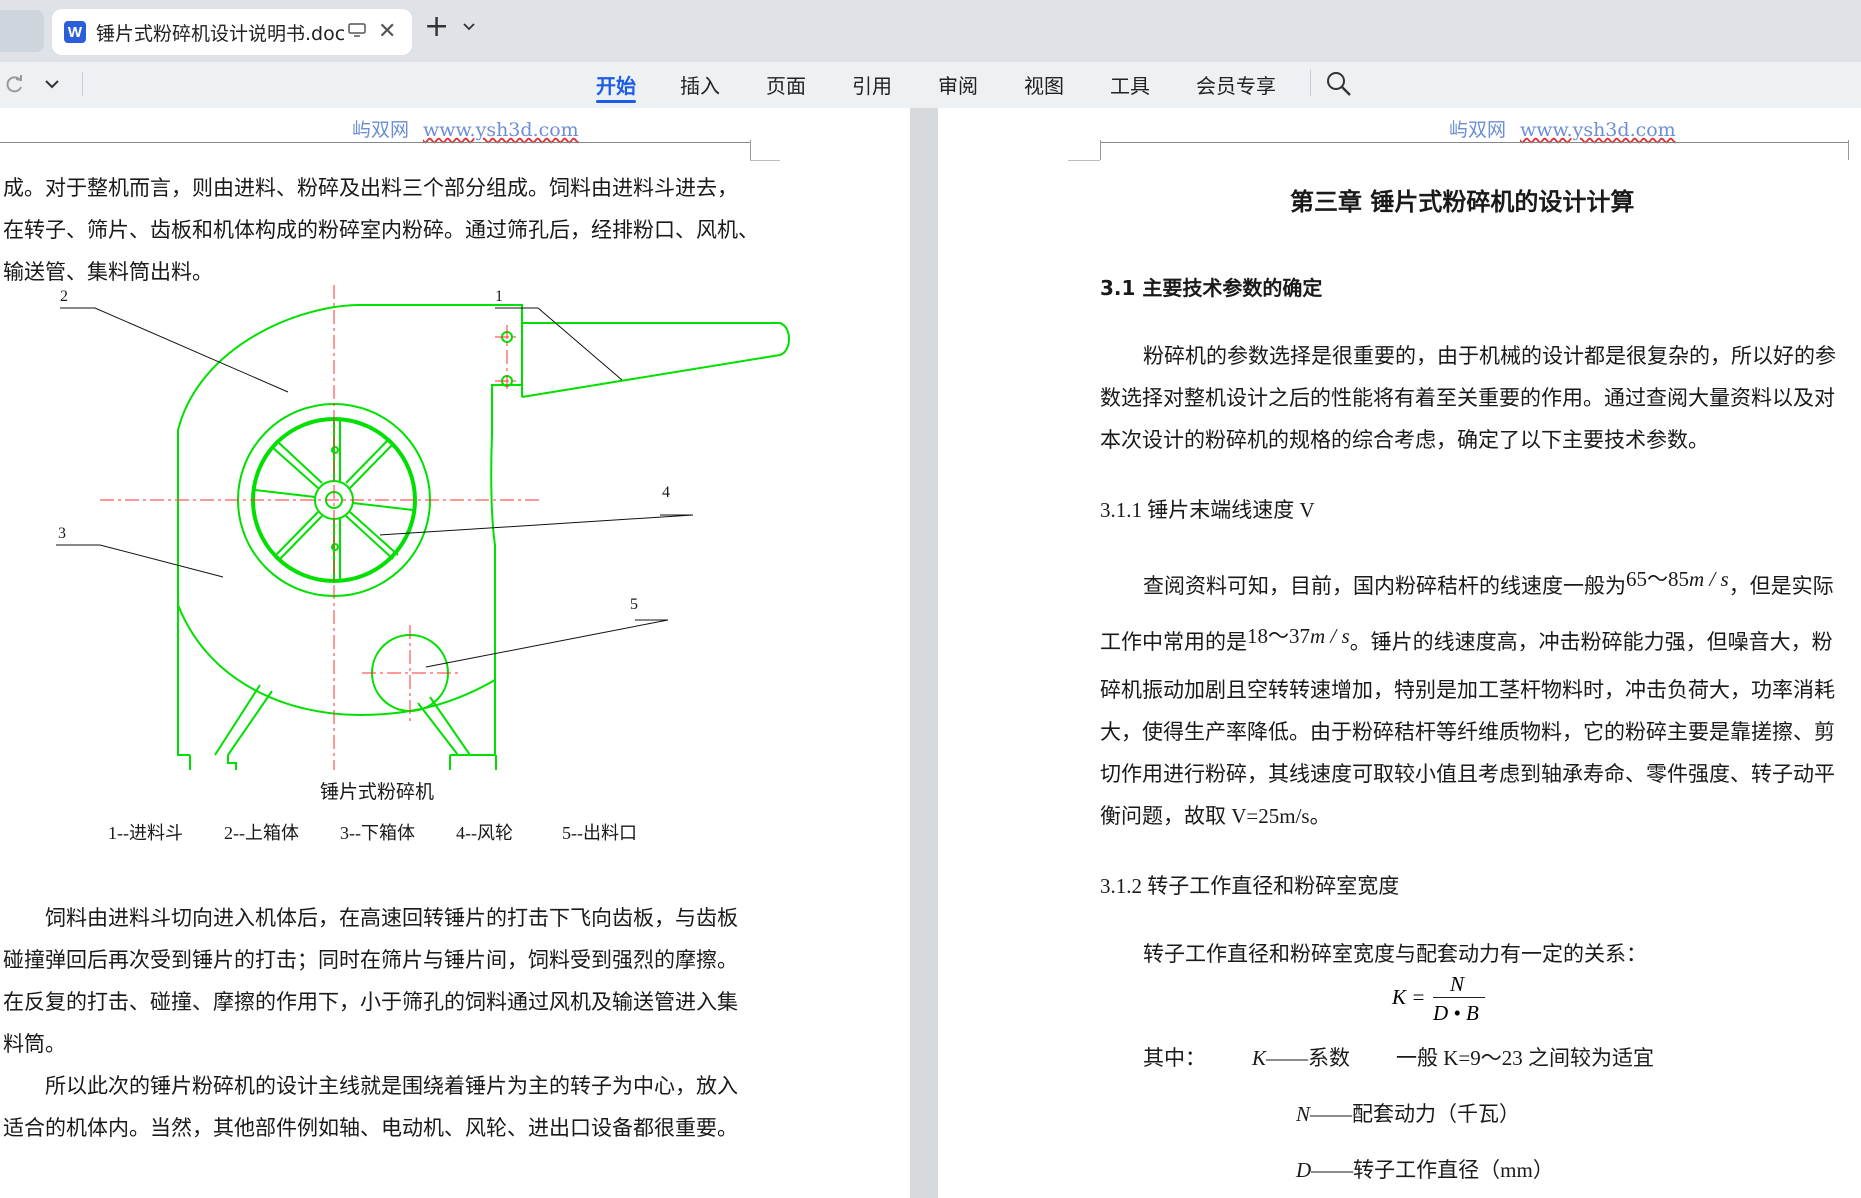 The width and height of the screenshot is (1861, 1198). Describe the element at coordinates (1339, 84) in the screenshot. I see `search-icon` at that location.